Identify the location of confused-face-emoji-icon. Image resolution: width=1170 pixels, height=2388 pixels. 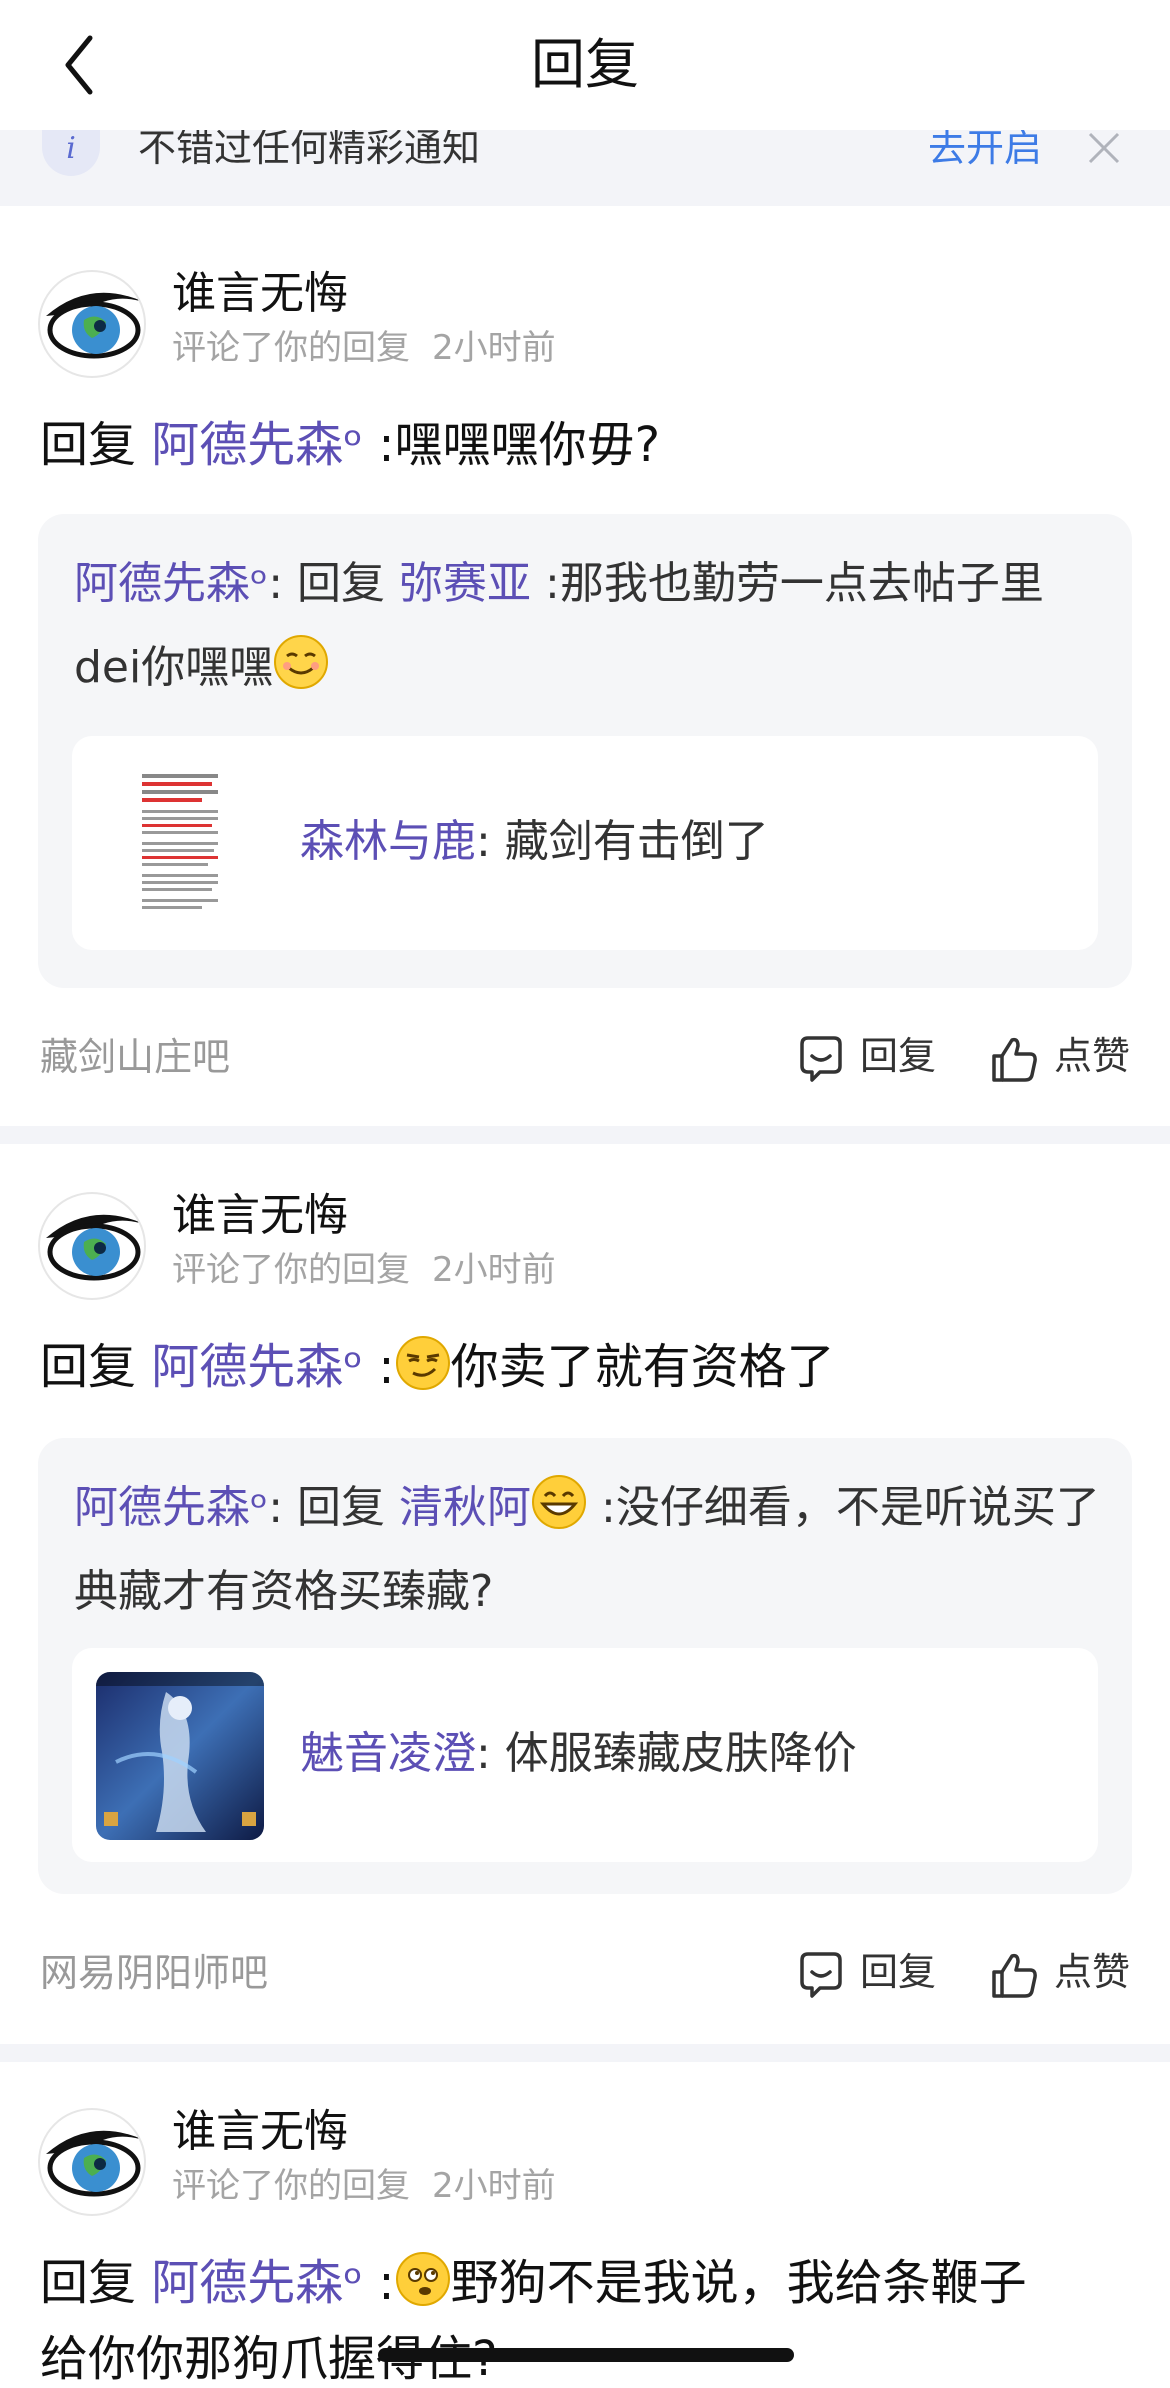
(422, 2279).